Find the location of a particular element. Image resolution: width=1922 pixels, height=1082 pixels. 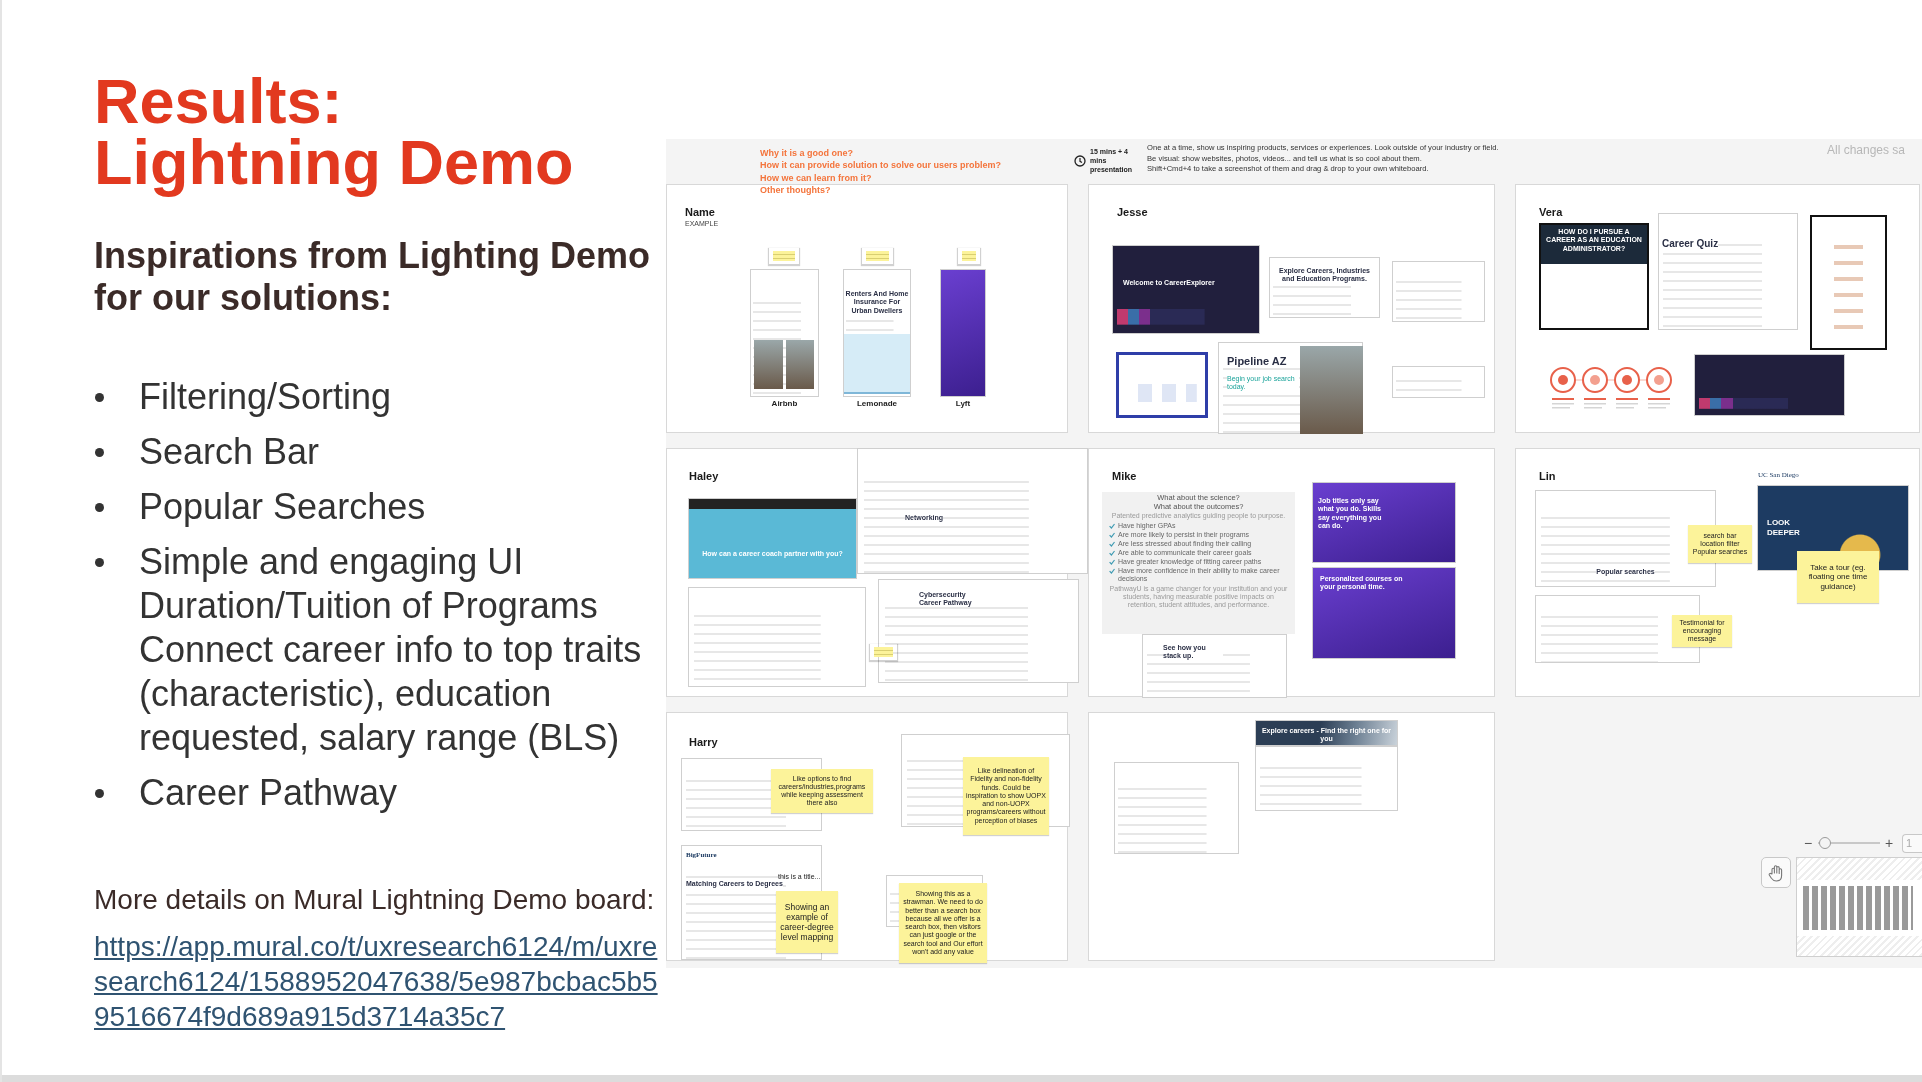

sticky-note: Showing an example of career-degree level mapping is located at coordinates (807, 922).